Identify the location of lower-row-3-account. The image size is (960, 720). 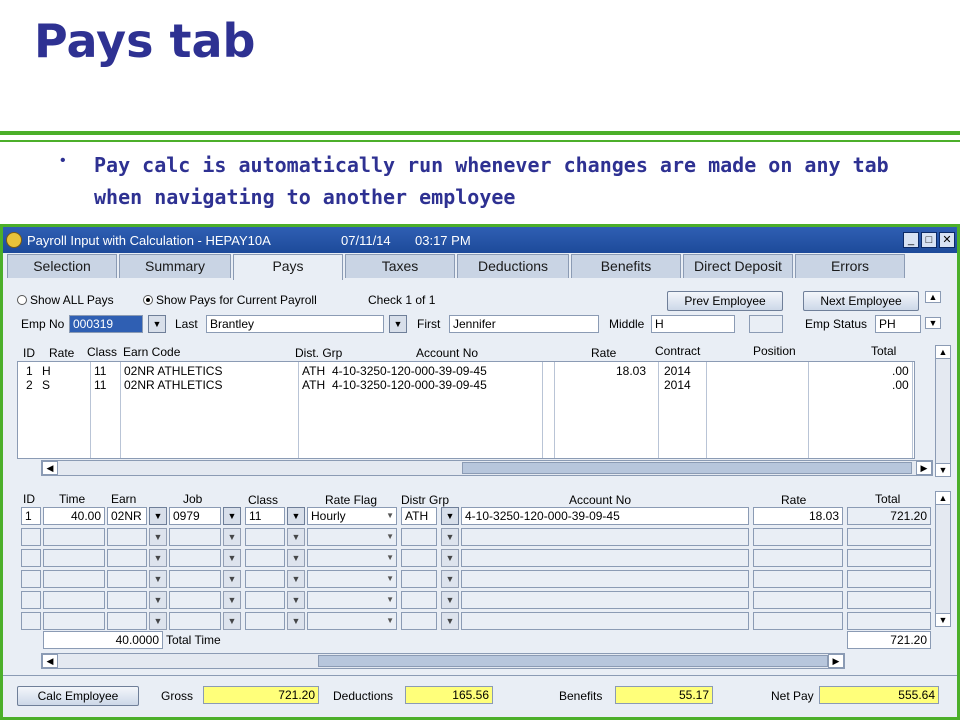
(605, 558).